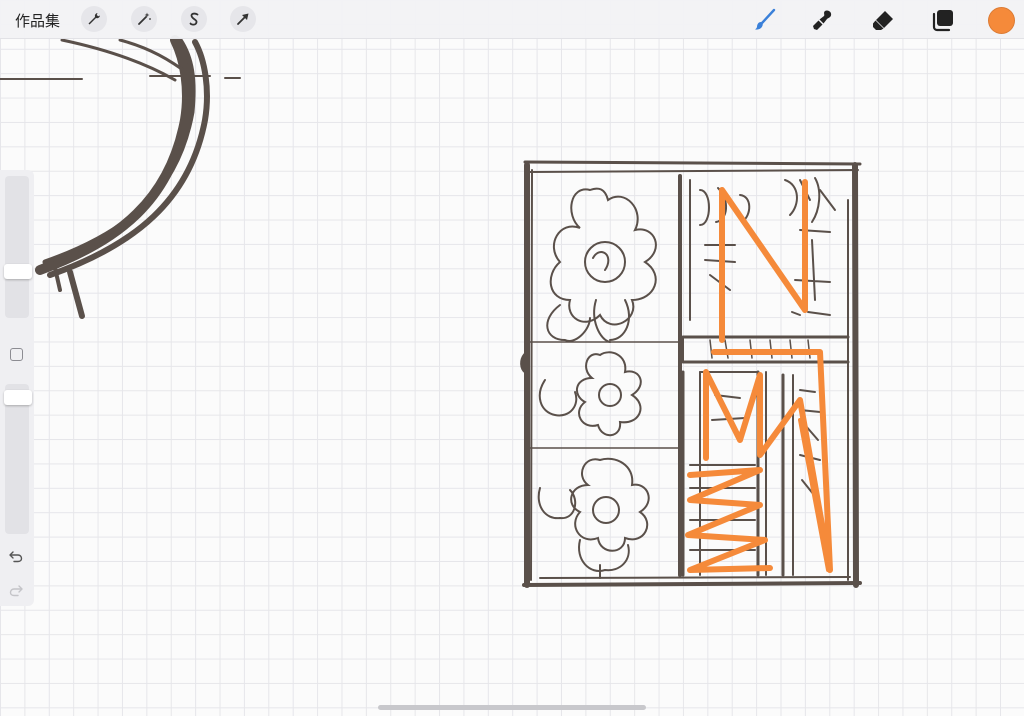  What do you see at coordinates (18, 247) in the screenshot?
I see `brush-size-slider` at bounding box center [18, 247].